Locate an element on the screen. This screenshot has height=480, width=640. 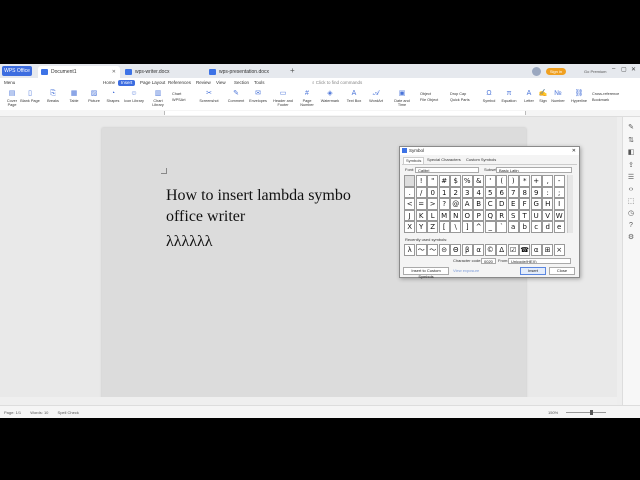
recent-symbol-cell: Θ is located at coordinates (456, 250).